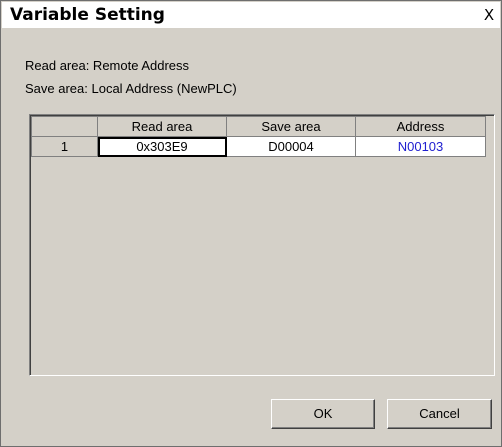 This screenshot has width=502, height=447. I want to click on close-icon: X, so click(489, 15).